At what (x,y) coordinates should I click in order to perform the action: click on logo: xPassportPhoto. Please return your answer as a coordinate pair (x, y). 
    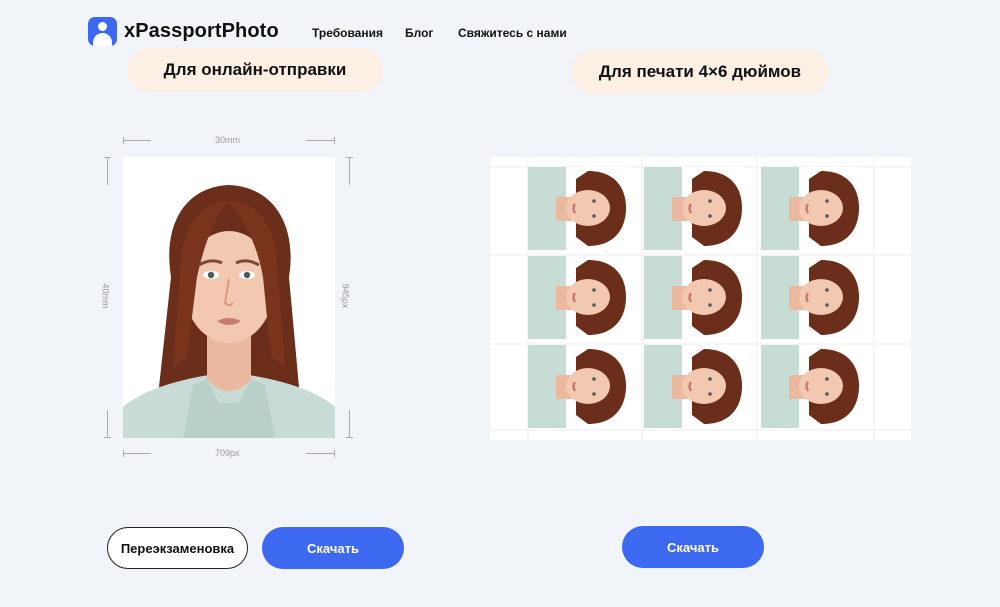
    Looking at the image, I should click on (183, 31).